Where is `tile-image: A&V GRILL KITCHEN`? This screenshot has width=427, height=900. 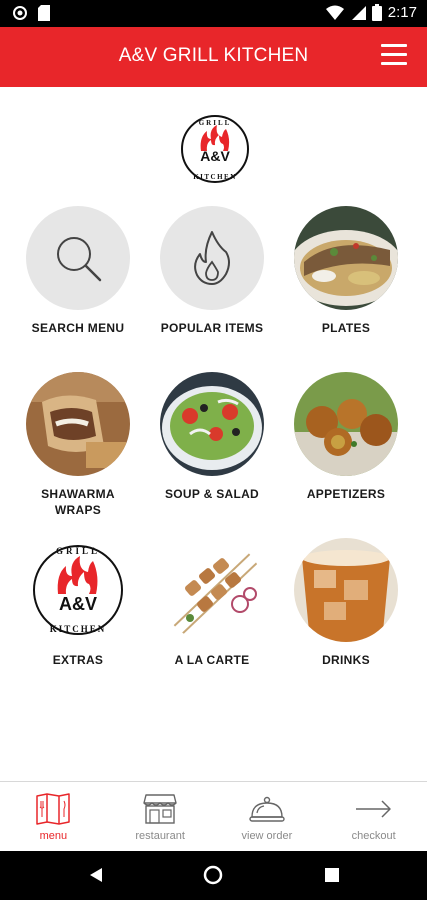
tile-image: A&V GRILL KITCHEN is located at coordinates (78, 590).